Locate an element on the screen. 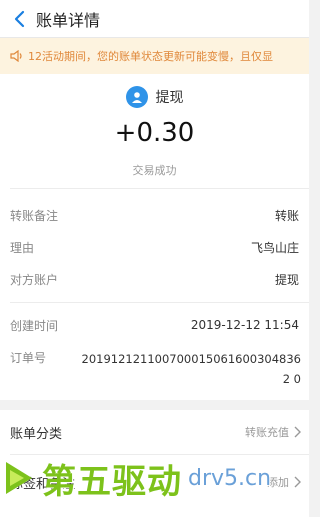  category-value: 转账充值 is located at coordinates (267, 432).